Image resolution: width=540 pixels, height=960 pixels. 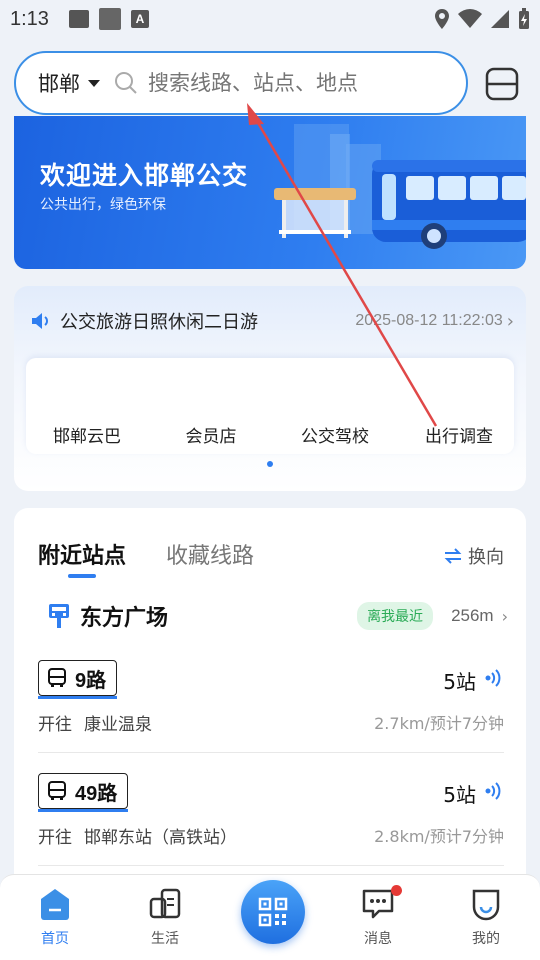 What do you see at coordinates (59, 83) in the screenshot?
I see `city-selector: 邯郸` at bounding box center [59, 83].